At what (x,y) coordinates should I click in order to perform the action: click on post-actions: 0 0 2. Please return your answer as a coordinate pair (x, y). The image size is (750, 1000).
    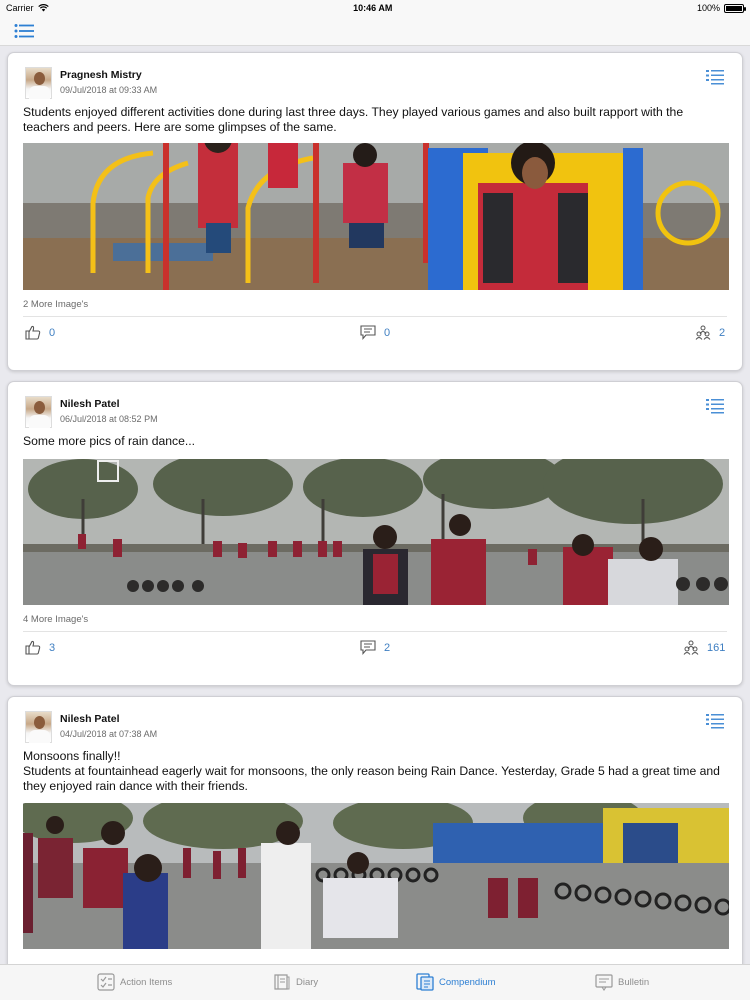
    Looking at the image, I should click on (375, 335).